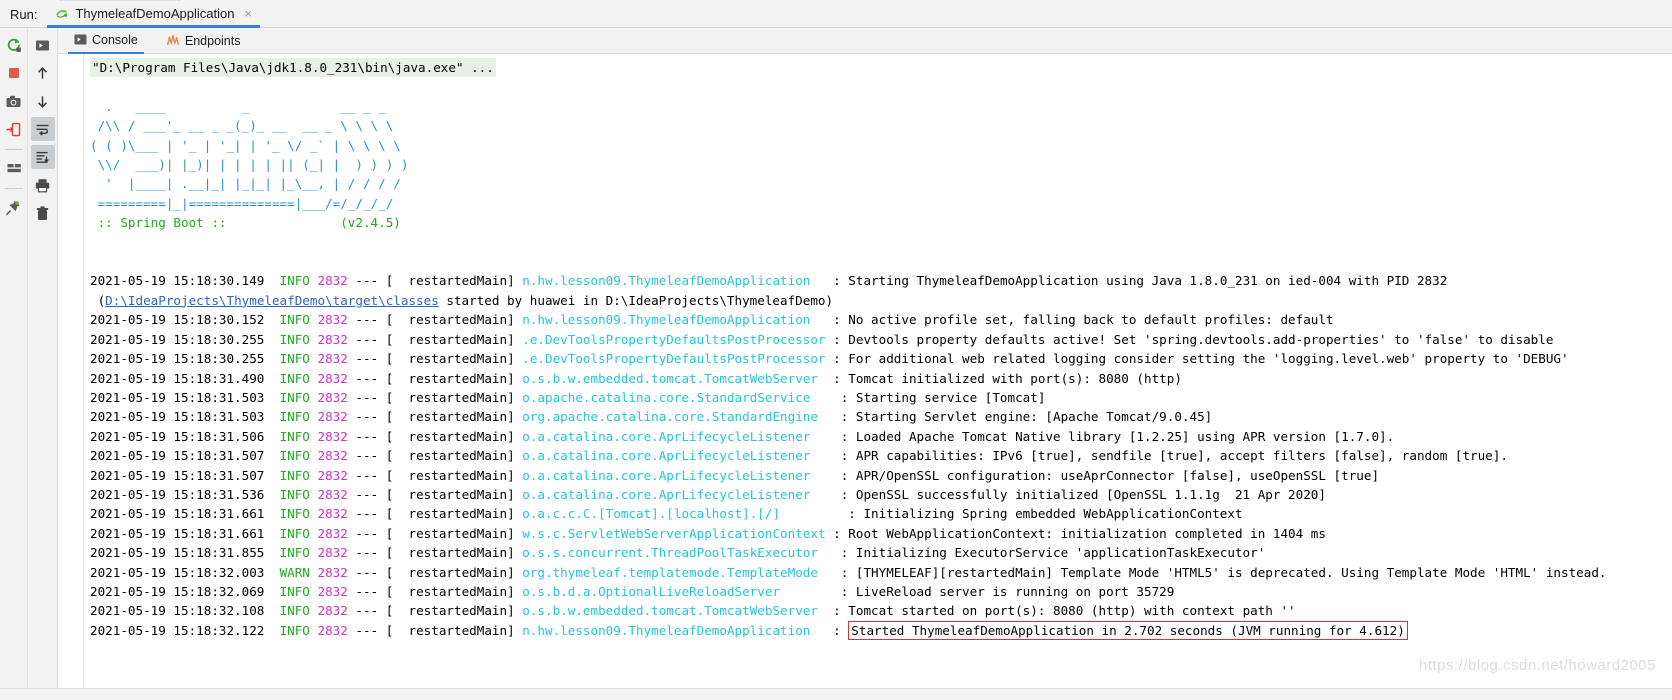  I want to click on spring-banner-line: /\\ / ___'_ __ _ _(_)_ __ __ _ \ \ \ \, so click(242, 126).